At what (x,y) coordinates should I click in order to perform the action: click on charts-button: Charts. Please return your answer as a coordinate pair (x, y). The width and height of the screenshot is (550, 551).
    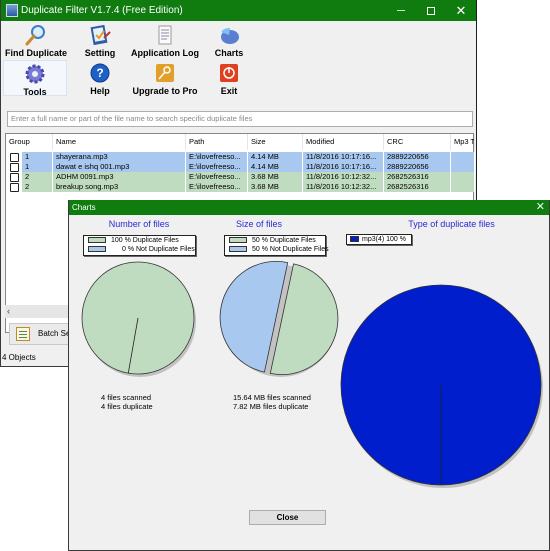
    Looking at the image, I should click on (229, 40).